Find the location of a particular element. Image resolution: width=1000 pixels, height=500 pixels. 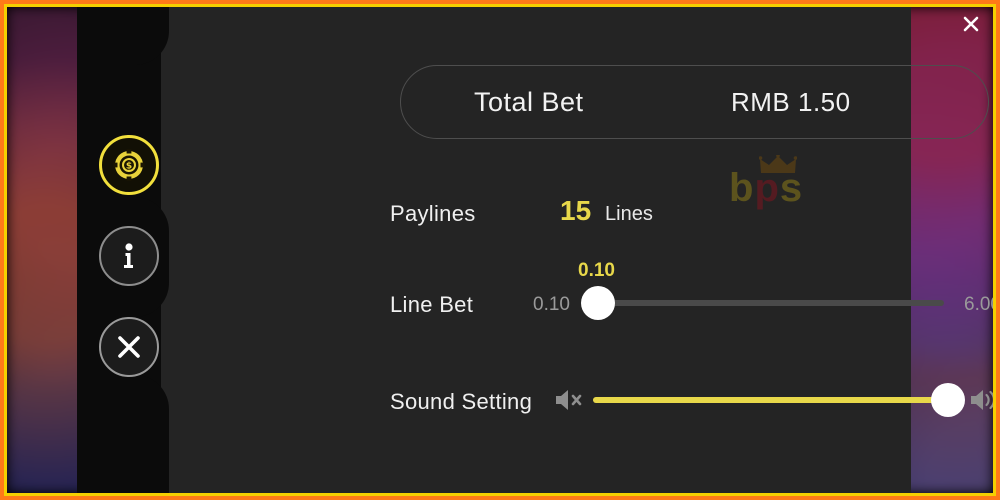

sound-slider-thumb is located at coordinates (948, 400).